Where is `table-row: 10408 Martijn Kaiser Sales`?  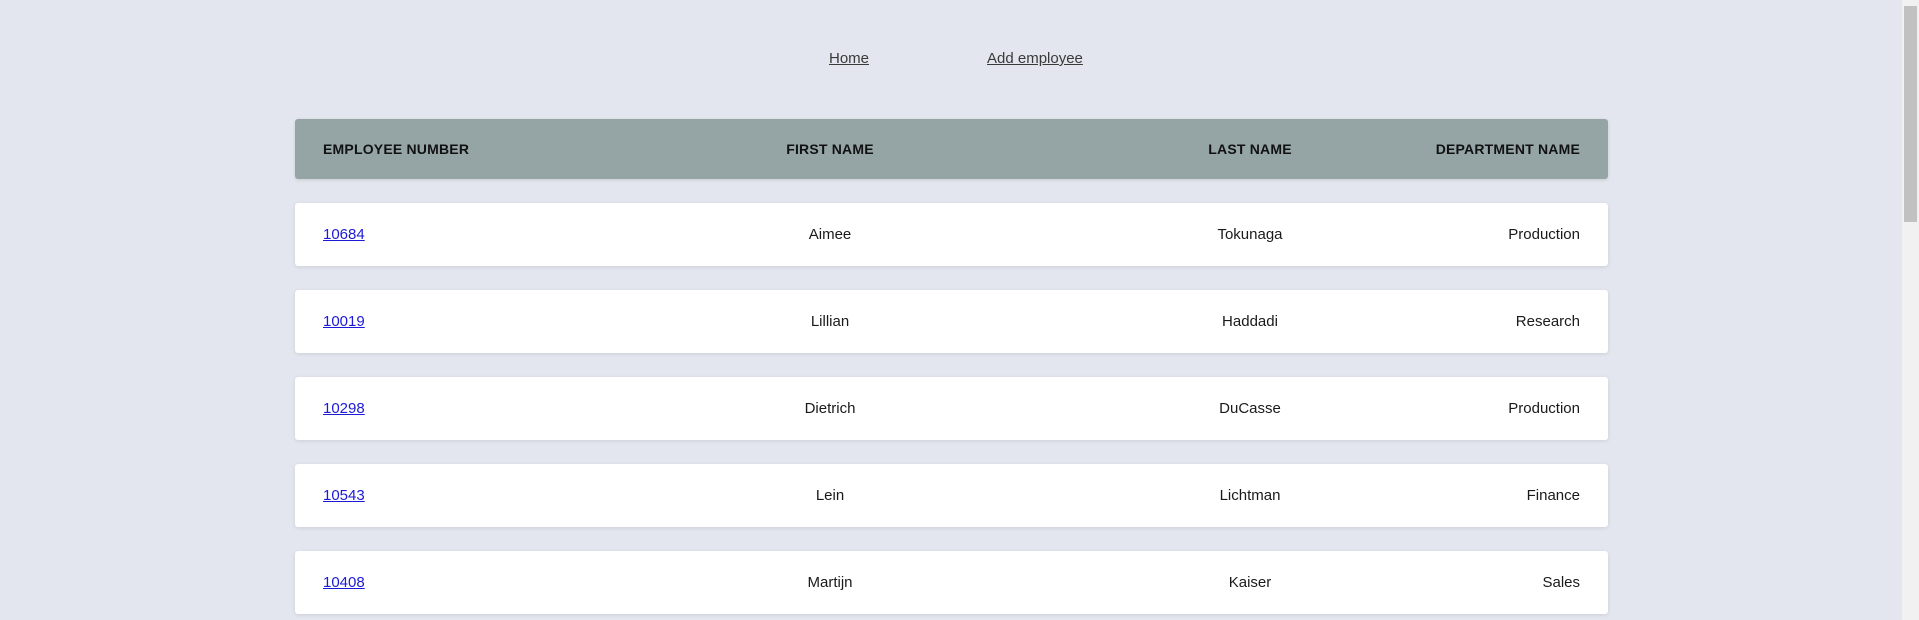
table-row: 10408 Martijn Kaiser Sales is located at coordinates (951, 582).